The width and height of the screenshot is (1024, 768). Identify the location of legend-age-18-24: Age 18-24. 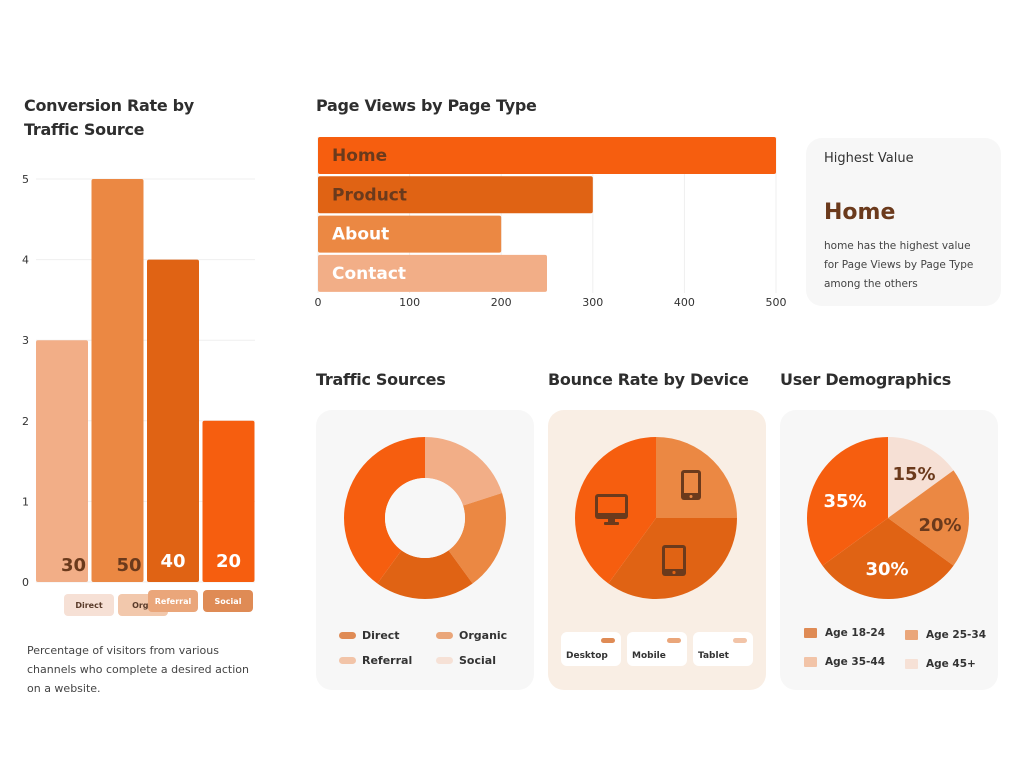
(844, 633).